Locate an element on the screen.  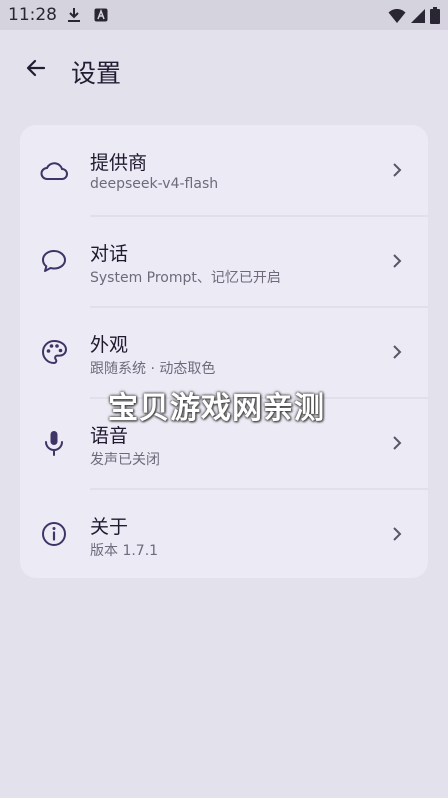
settings-item-subtitle: deepseek-v4-flash is located at coordinates (154, 184).